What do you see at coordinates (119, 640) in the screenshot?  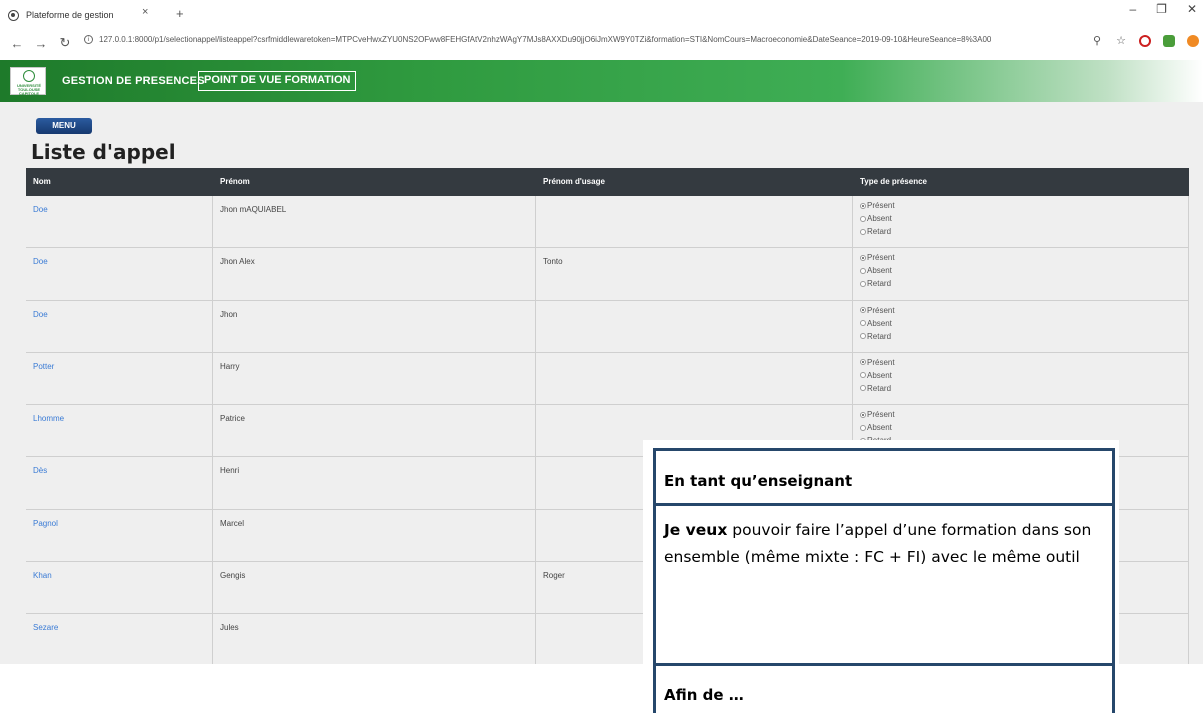 I see `cell-nom-link: Sezare` at bounding box center [119, 640].